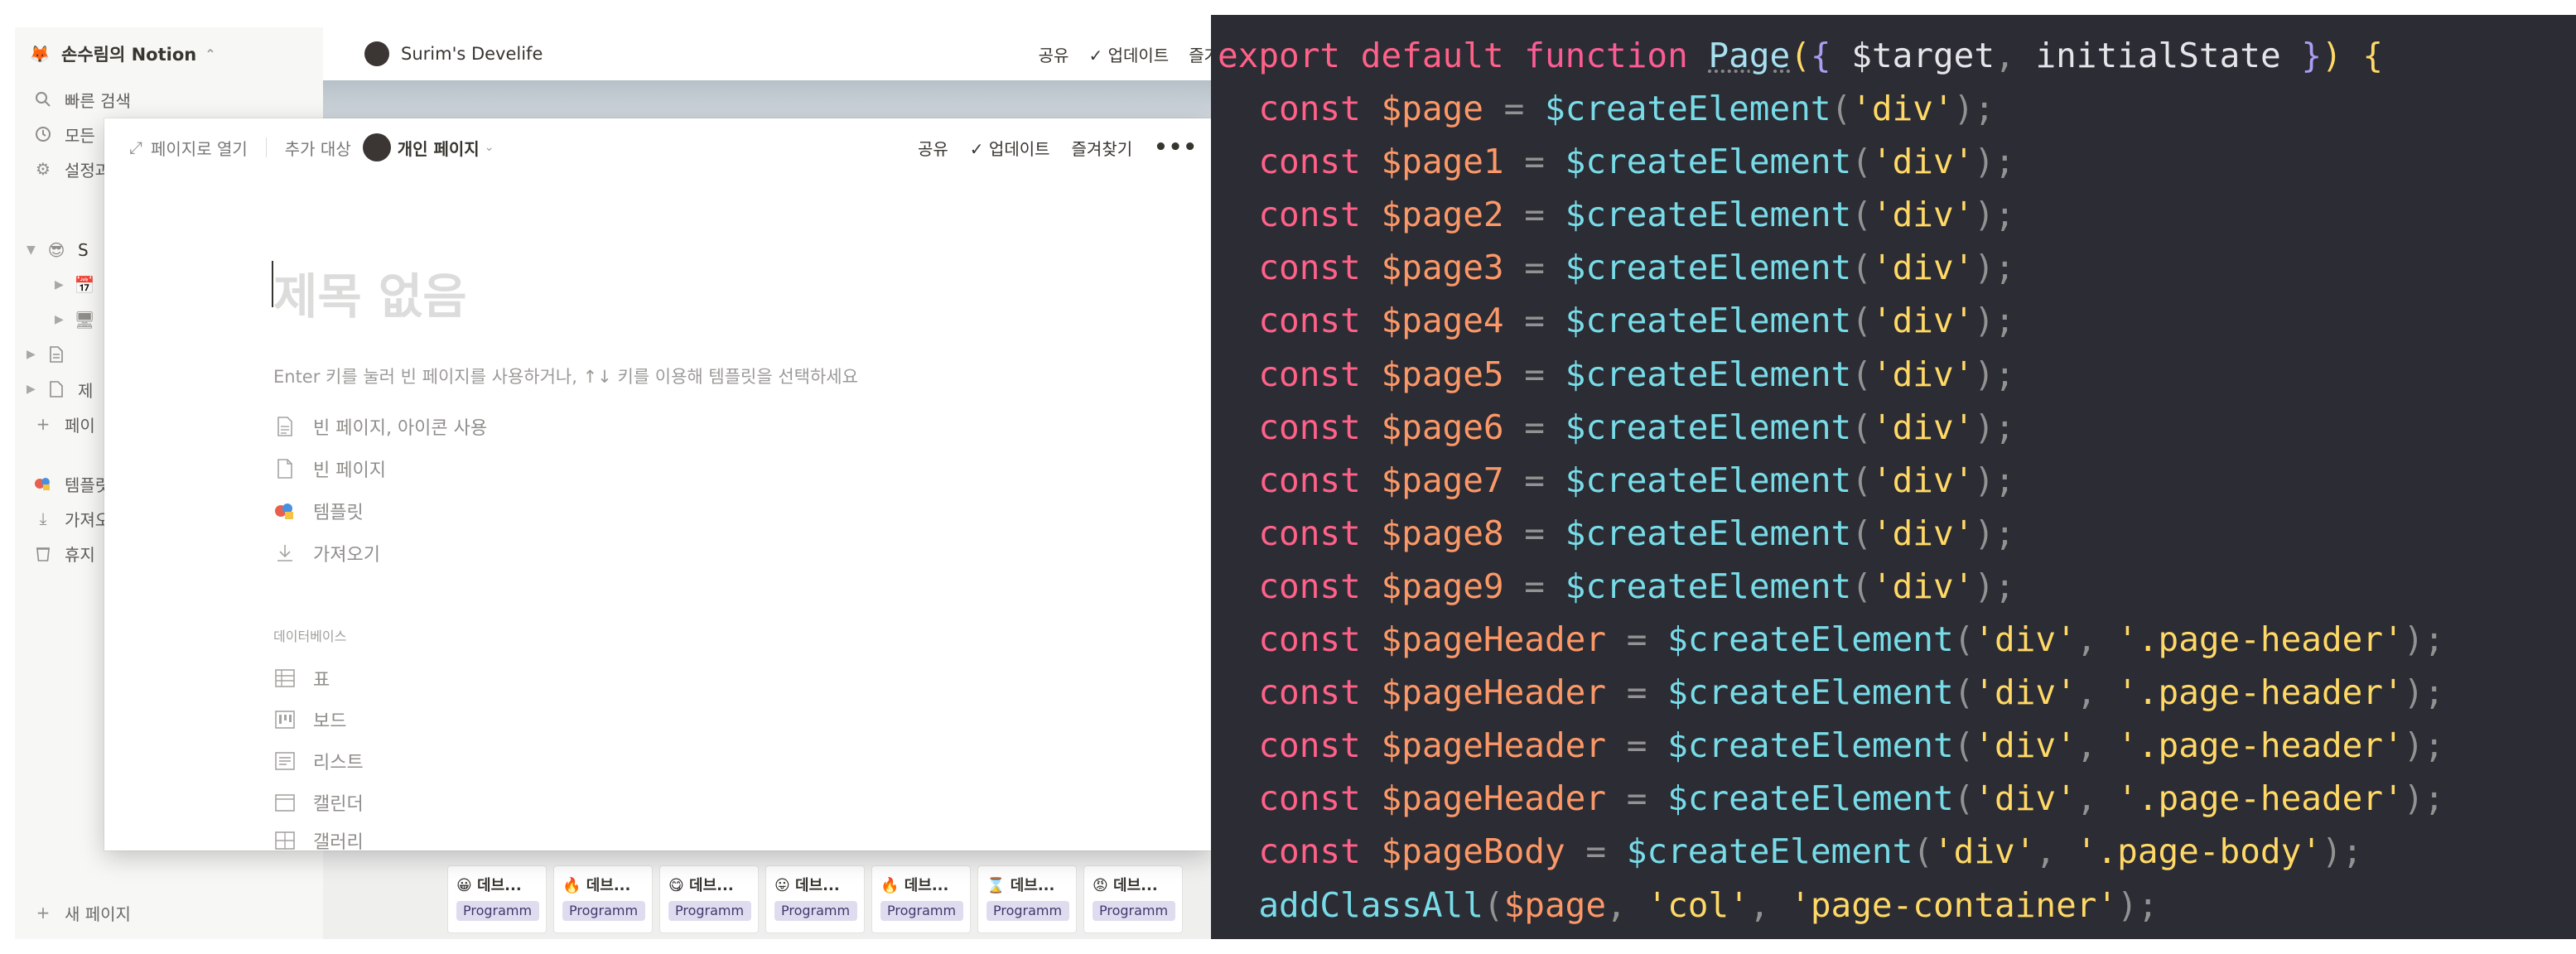 This screenshot has width=2576, height=954. I want to click on trash-icon, so click(43, 553).